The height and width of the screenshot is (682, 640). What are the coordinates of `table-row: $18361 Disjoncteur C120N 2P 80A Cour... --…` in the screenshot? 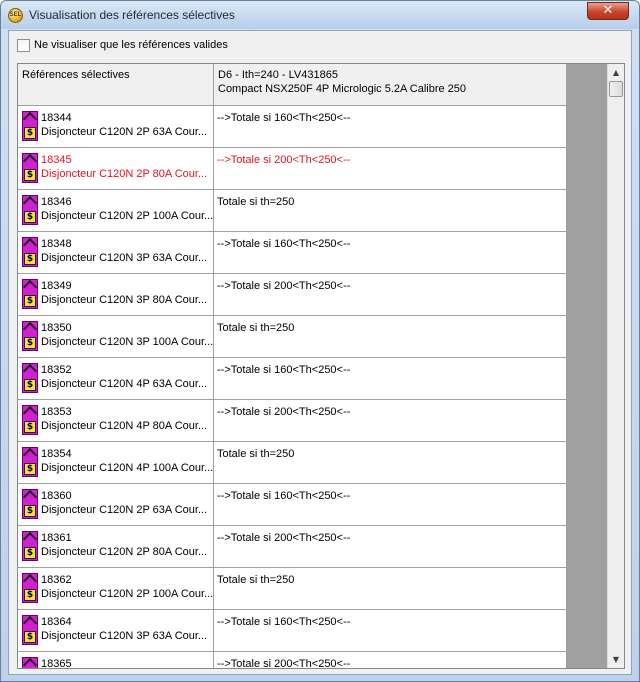 It's located at (292, 547).